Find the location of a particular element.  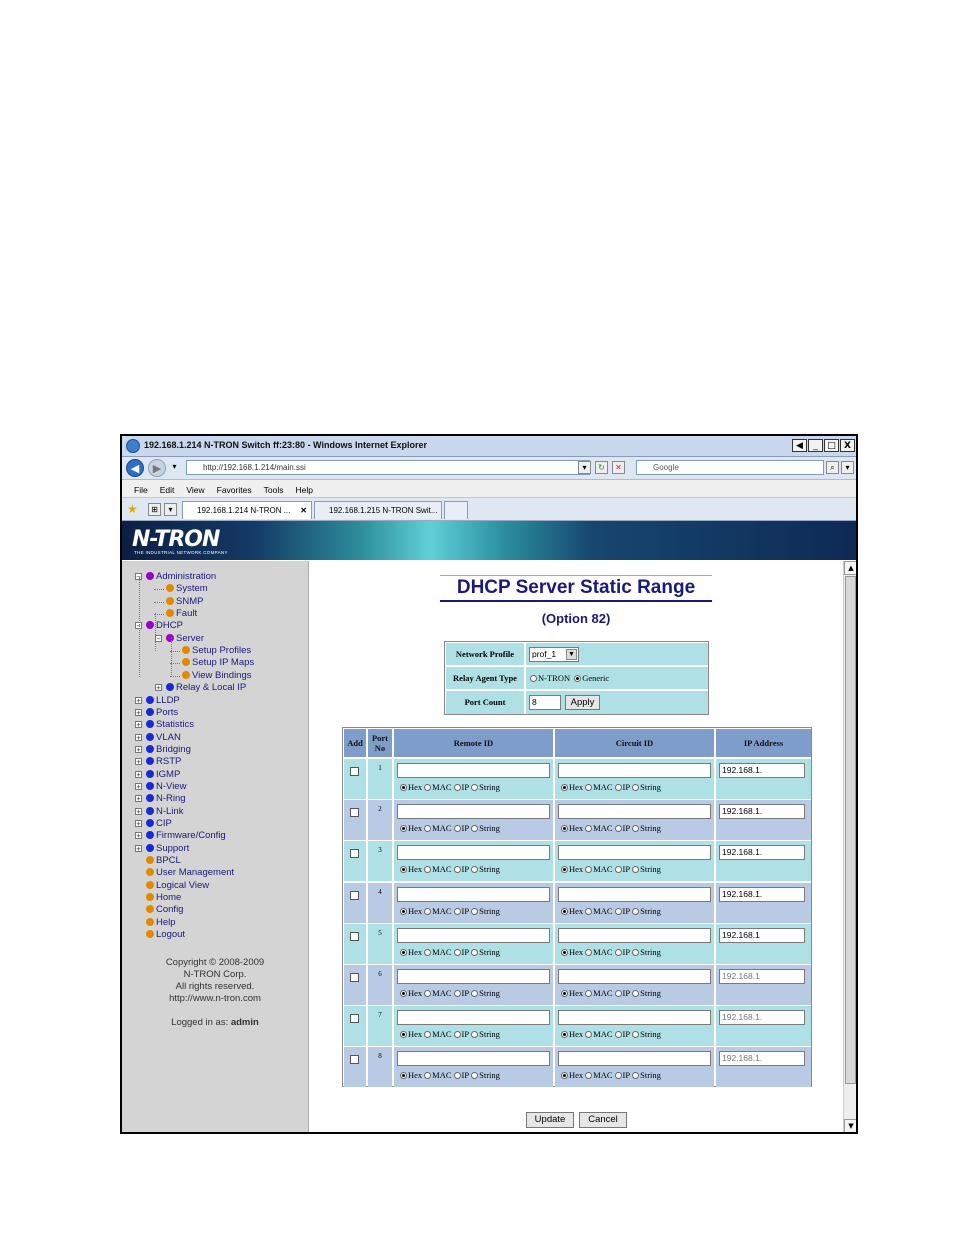

website-link: http://www.n-tron.com is located at coordinates (215, 999).